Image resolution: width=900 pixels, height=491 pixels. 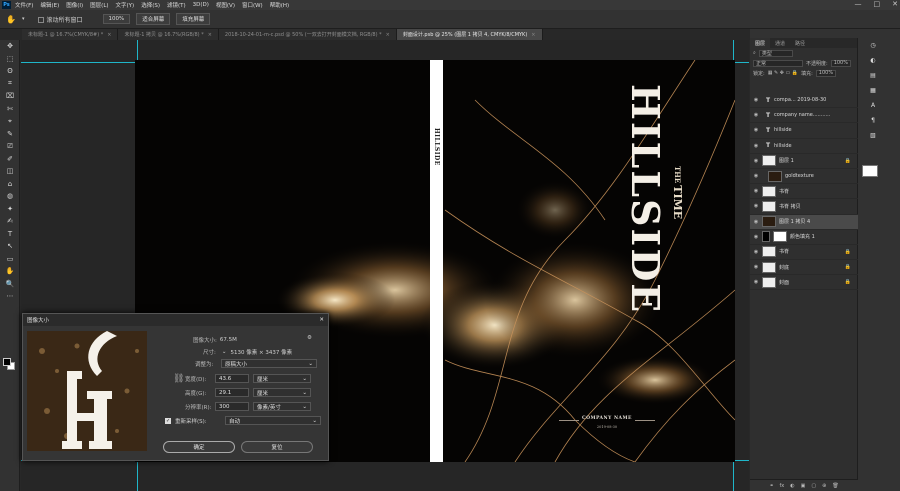 I want to click on marquee-tool-icon: ⬚, so click(x=10, y=59).